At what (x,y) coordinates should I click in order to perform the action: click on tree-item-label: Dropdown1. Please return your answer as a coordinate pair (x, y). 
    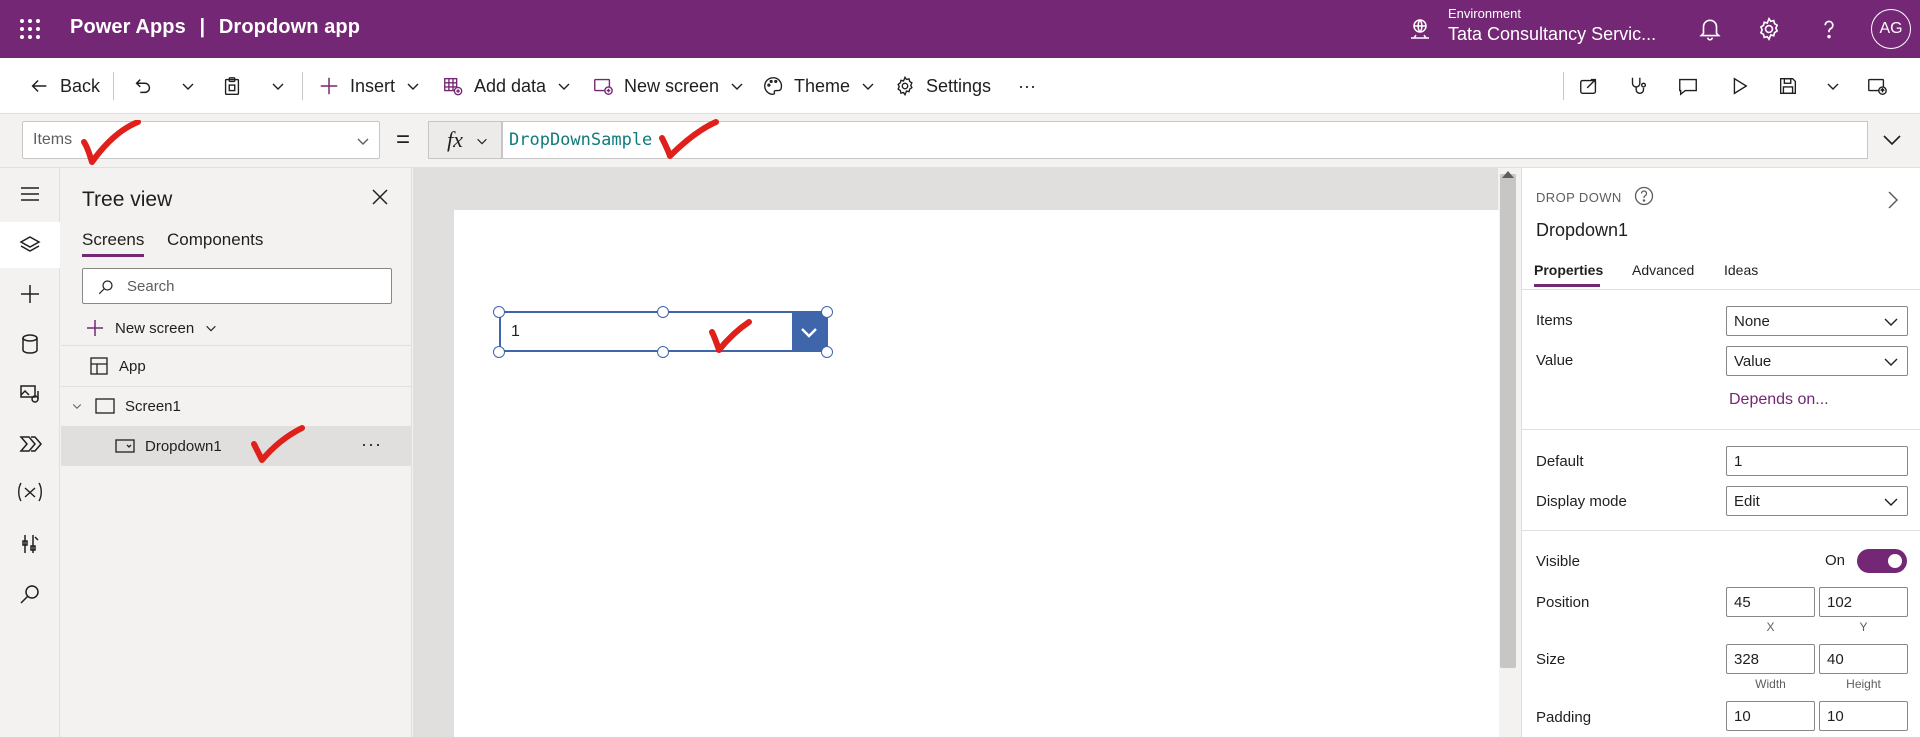
    Looking at the image, I should click on (183, 446).